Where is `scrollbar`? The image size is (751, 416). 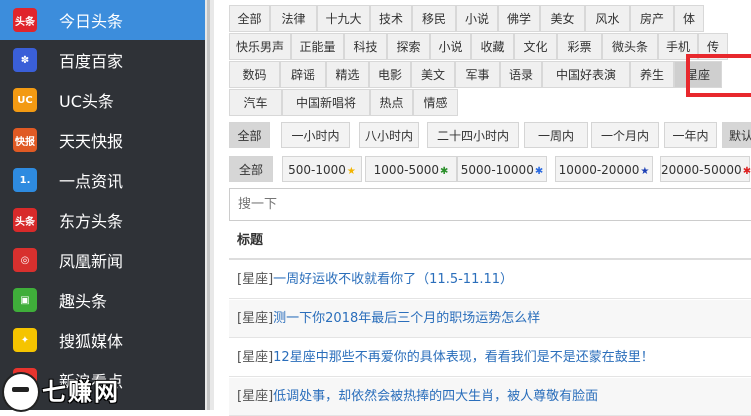 scrollbar is located at coordinates (208, 205).